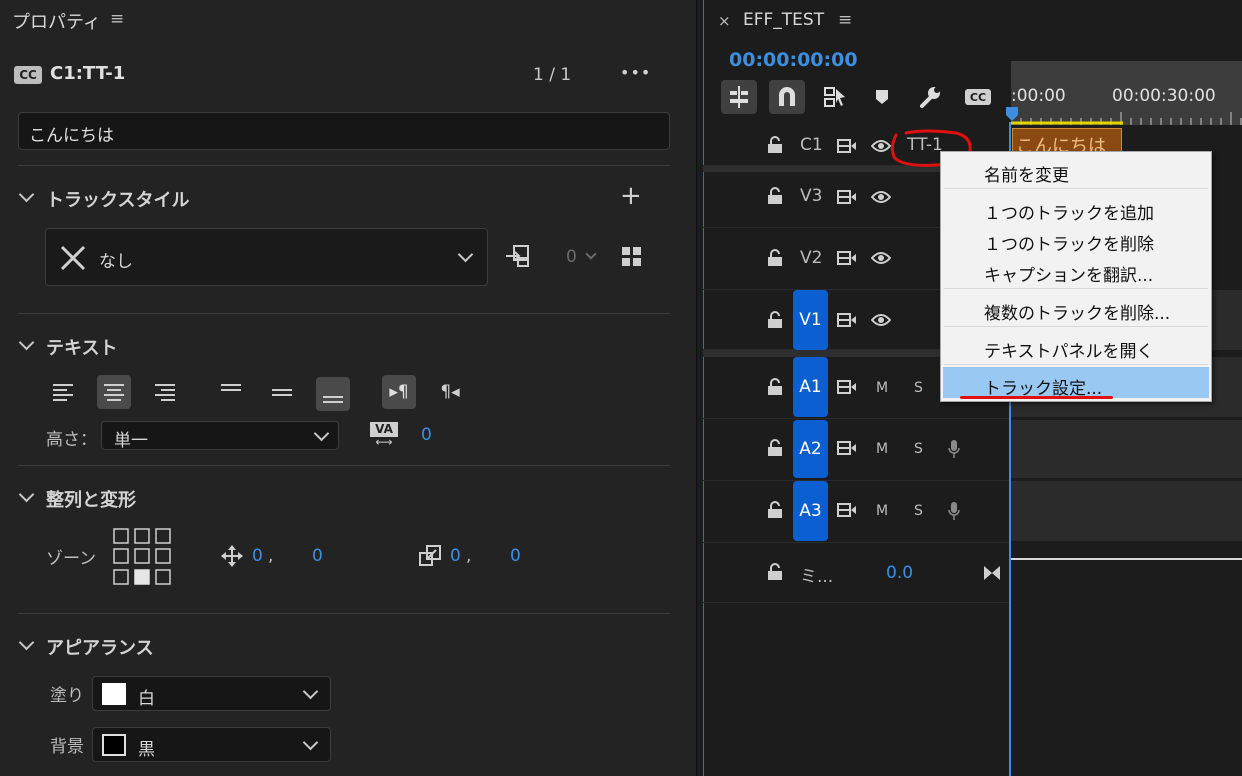 The height and width of the screenshot is (776, 1242). I want to click on position-x: 0, so click(257, 556).